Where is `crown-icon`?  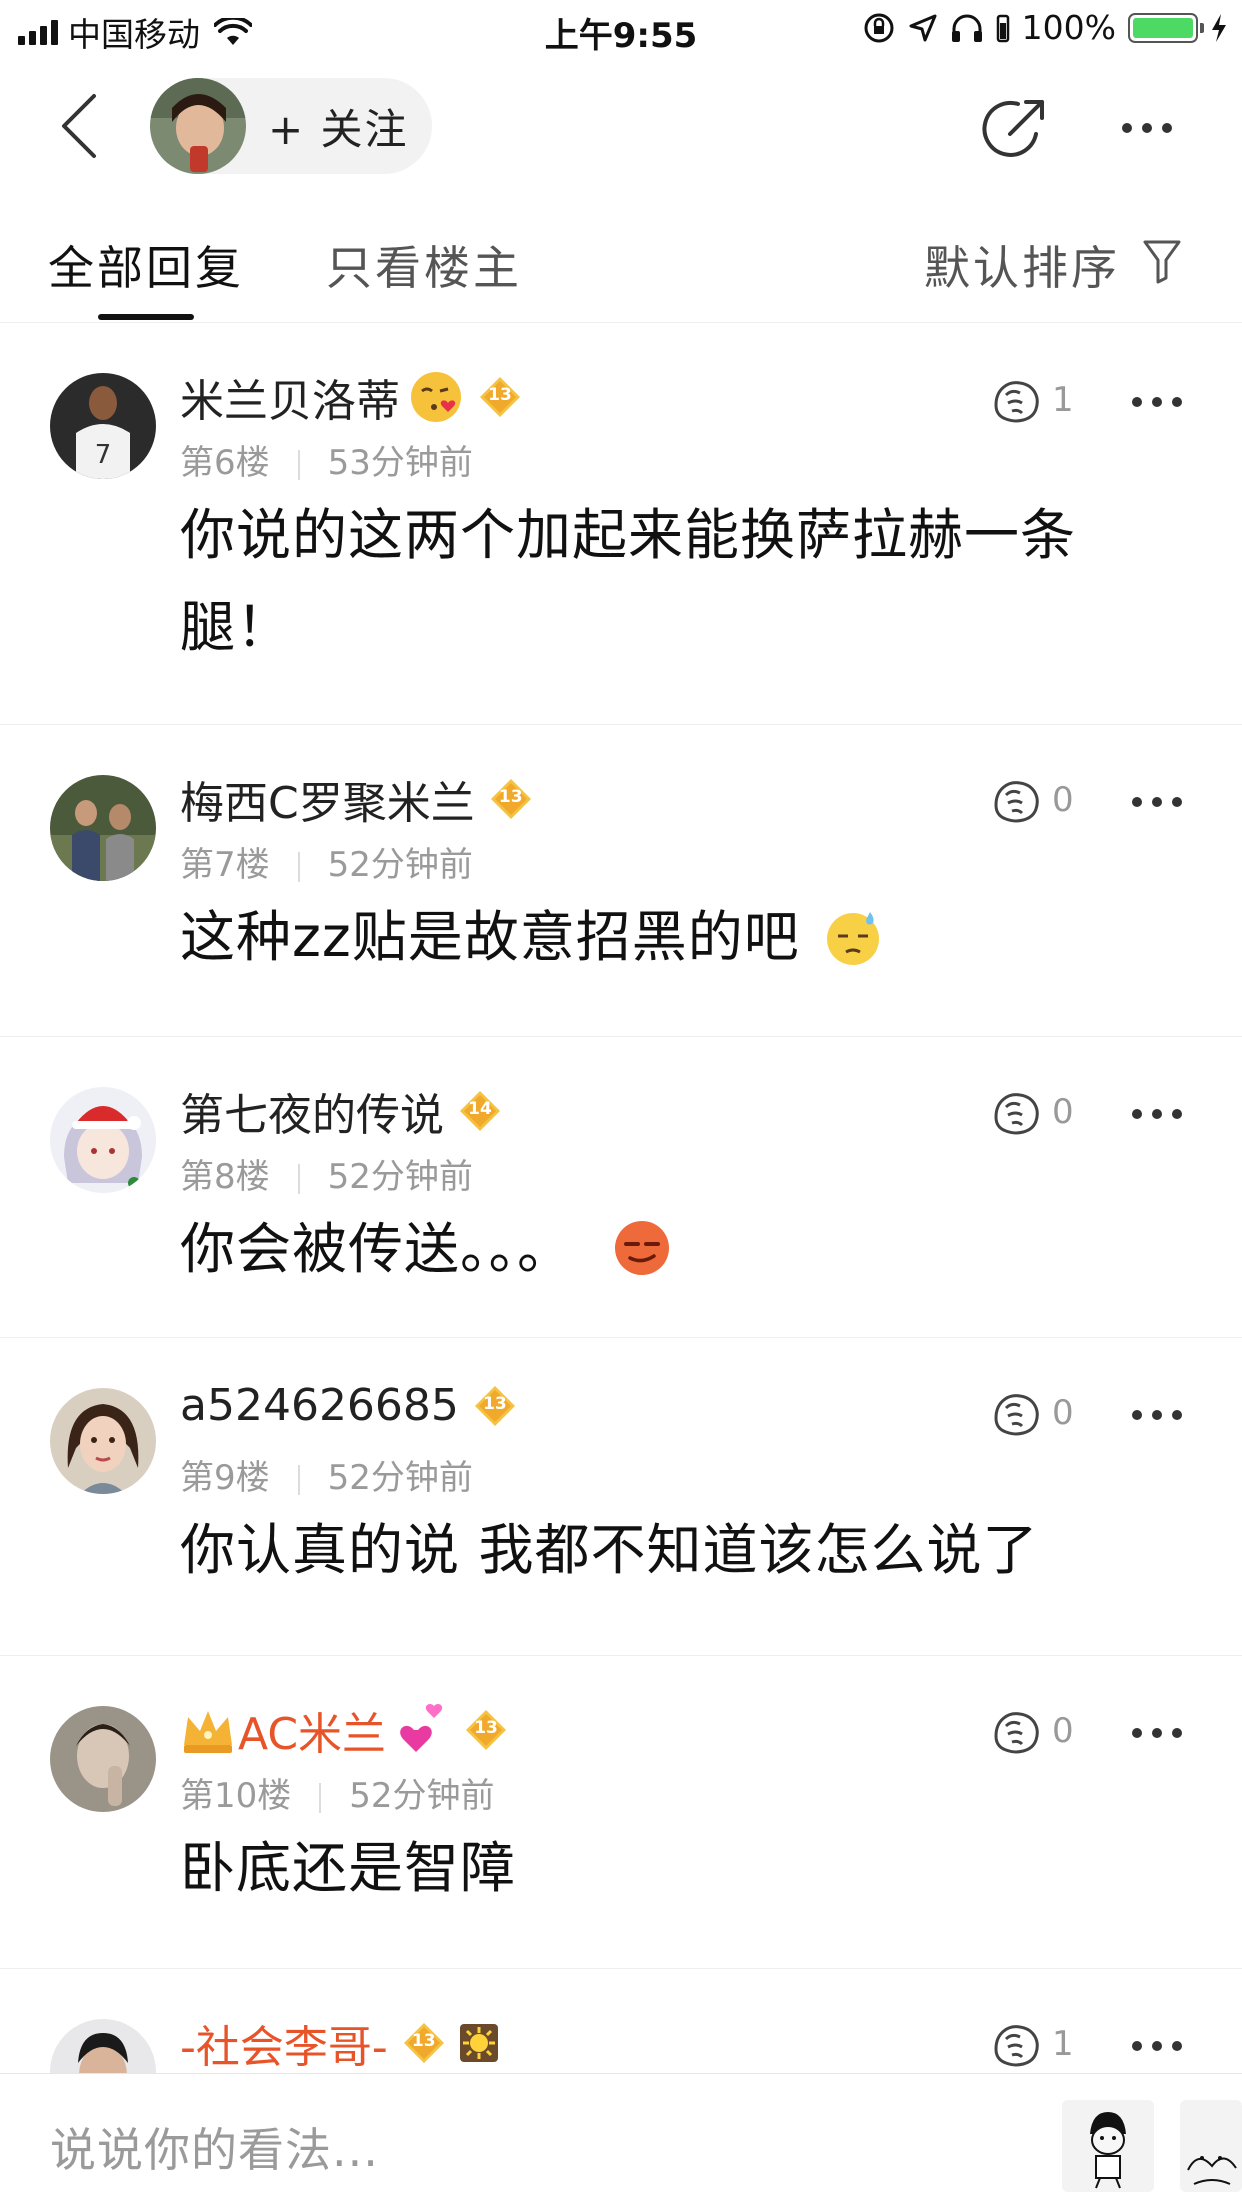 crown-icon is located at coordinates (208, 1732).